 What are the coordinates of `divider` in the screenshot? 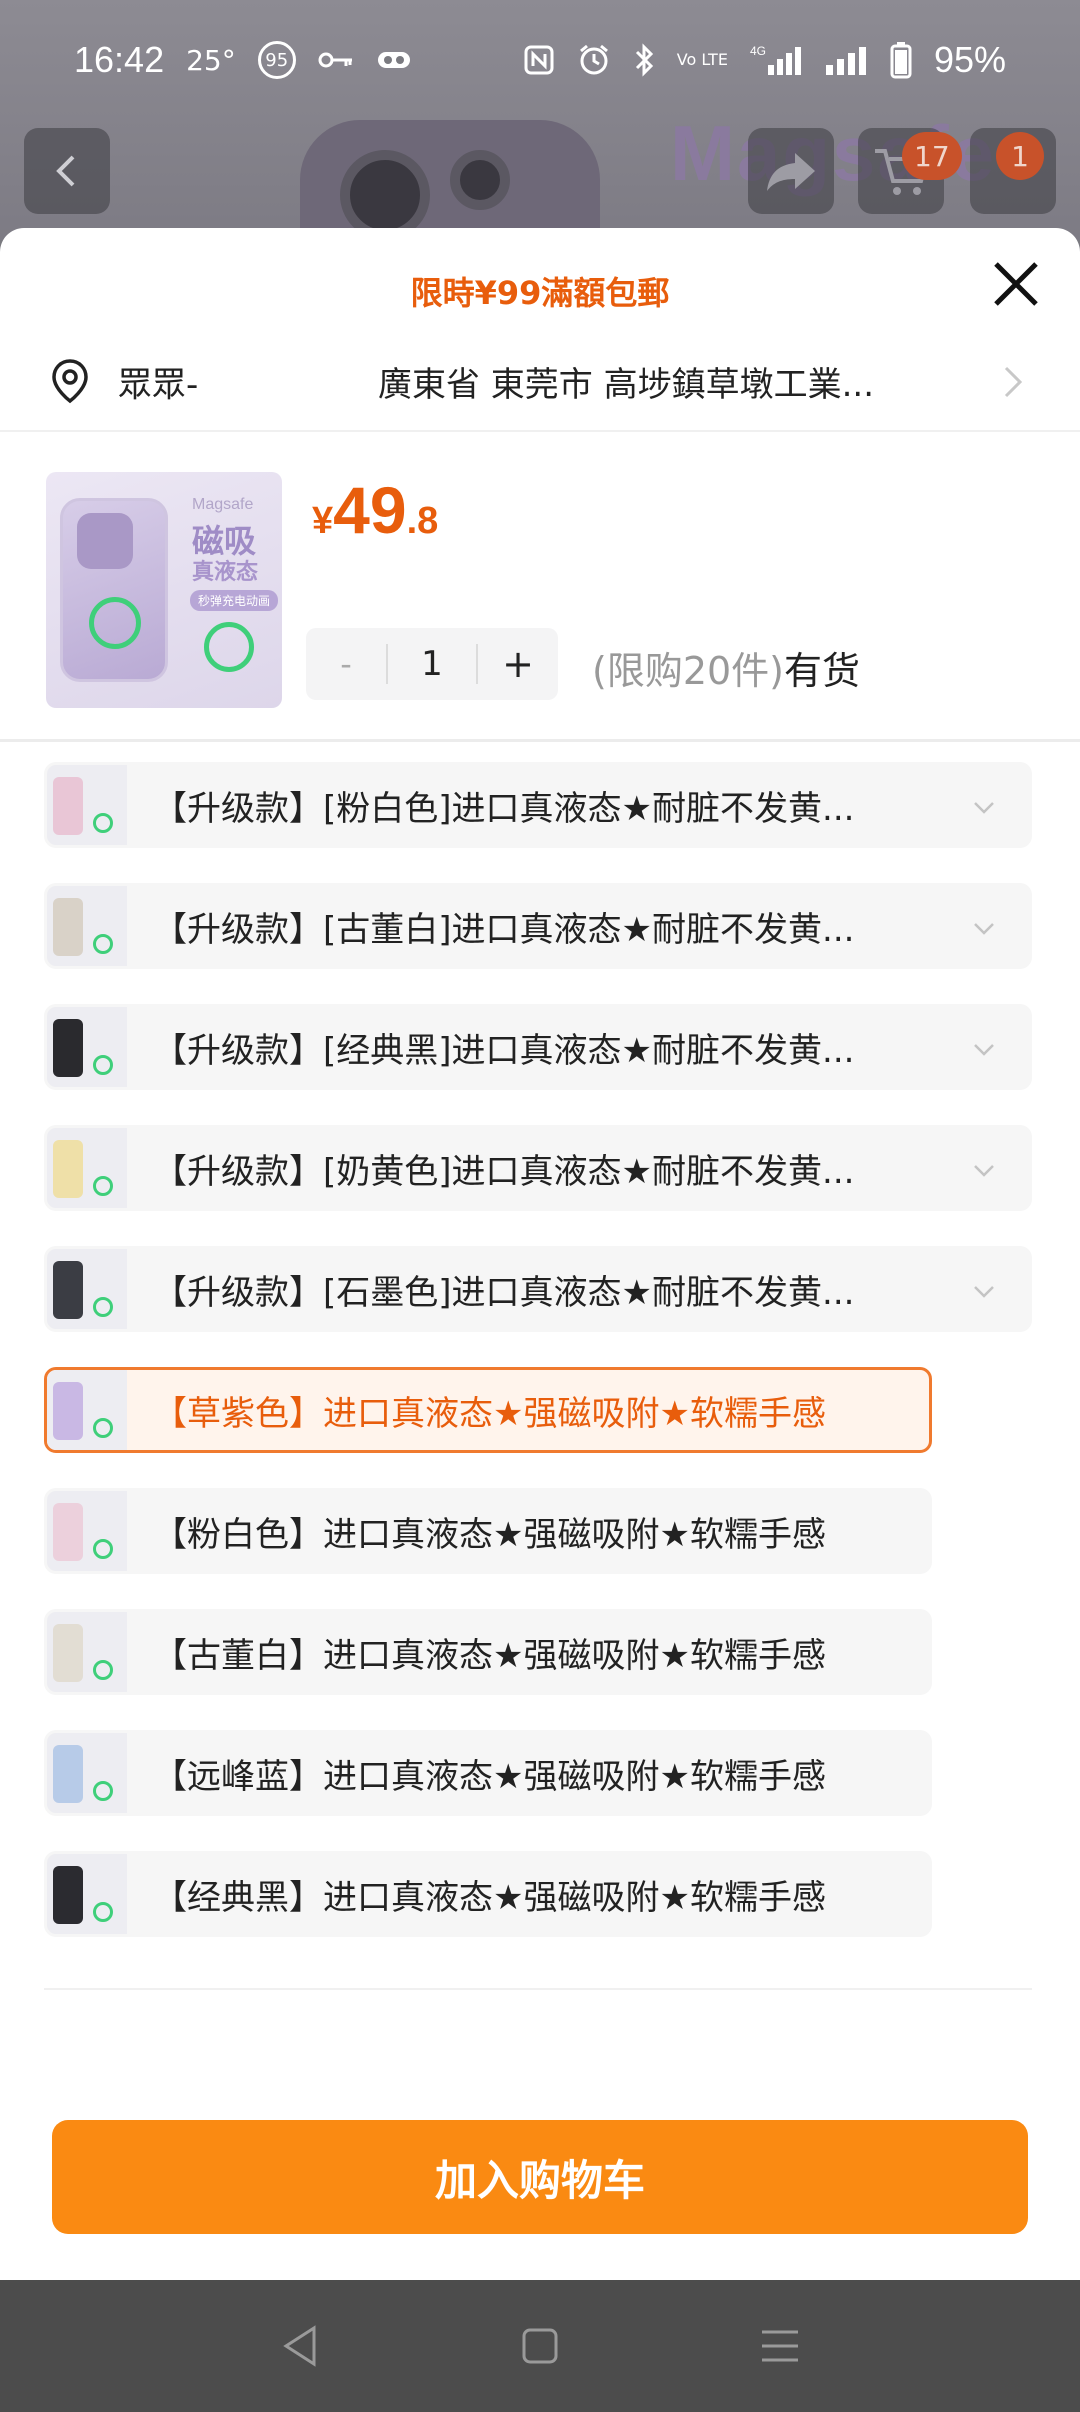 It's located at (538, 1989).